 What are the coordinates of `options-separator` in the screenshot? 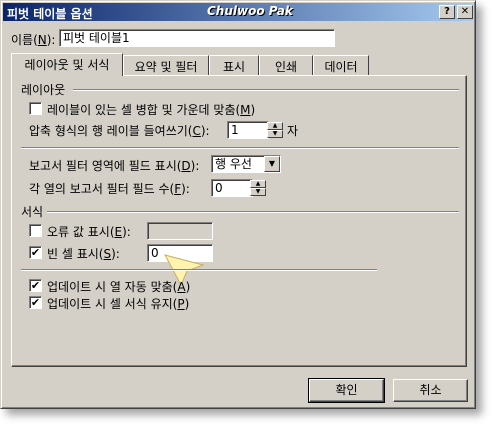 It's located at (199, 270).